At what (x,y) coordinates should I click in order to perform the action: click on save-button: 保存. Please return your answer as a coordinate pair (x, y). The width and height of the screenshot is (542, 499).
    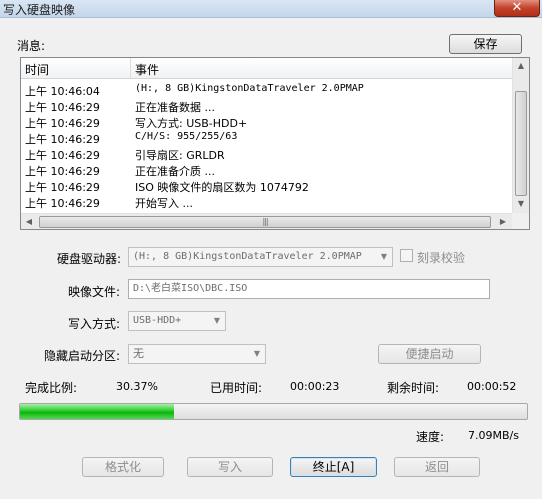
    Looking at the image, I should click on (485, 44).